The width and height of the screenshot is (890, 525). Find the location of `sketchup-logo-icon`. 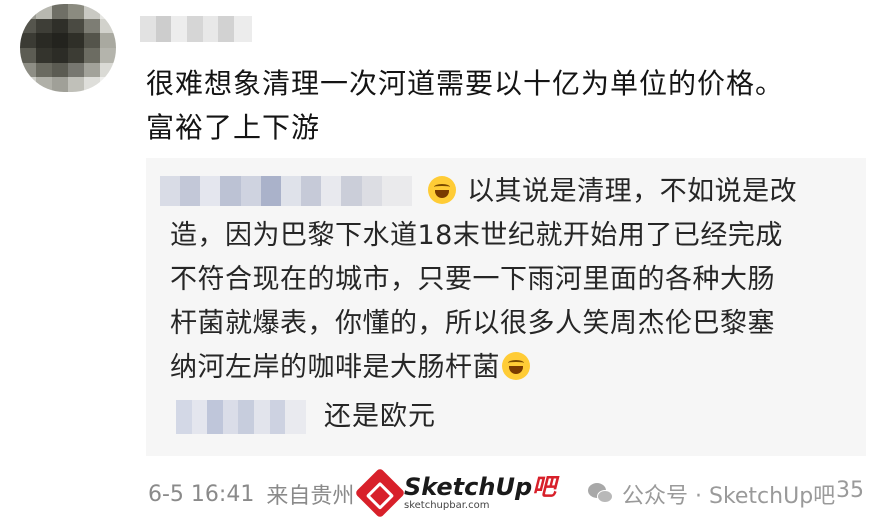

sketchup-logo-icon is located at coordinates (380, 493).